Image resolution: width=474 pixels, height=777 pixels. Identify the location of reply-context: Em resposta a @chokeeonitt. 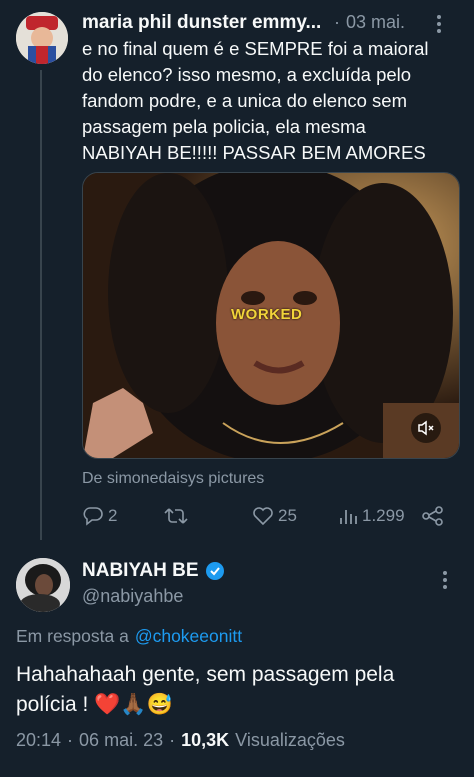
(129, 636).